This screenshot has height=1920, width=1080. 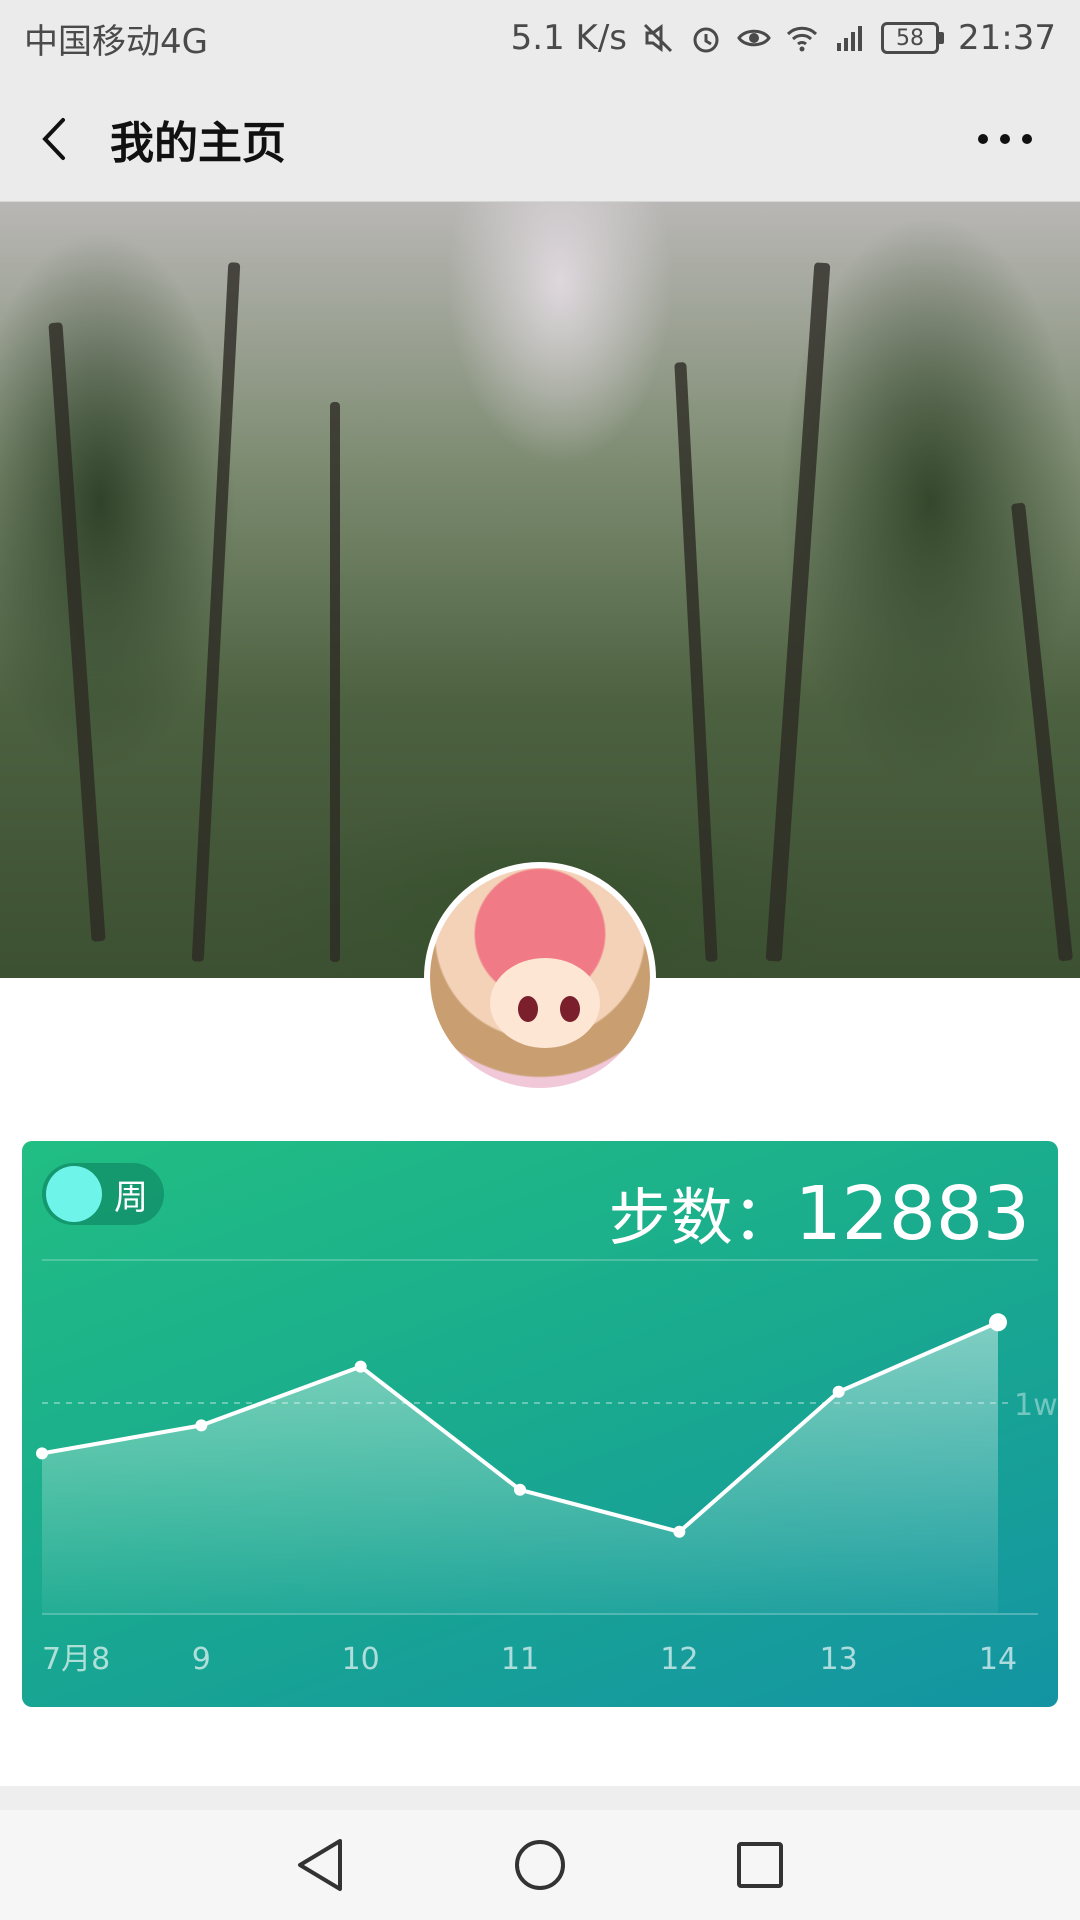 What do you see at coordinates (540, 1260) in the screenshot?
I see `card-divider` at bounding box center [540, 1260].